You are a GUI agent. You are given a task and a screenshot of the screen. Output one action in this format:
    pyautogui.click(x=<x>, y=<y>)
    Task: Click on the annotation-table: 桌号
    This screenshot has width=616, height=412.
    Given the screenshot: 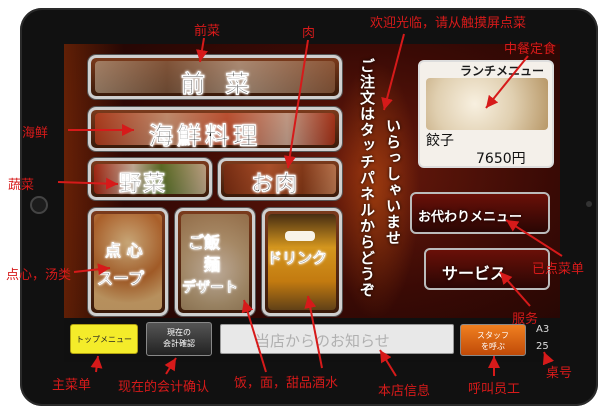 What is the action you would take?
    pyautogui.click(x=559, y=373)
    